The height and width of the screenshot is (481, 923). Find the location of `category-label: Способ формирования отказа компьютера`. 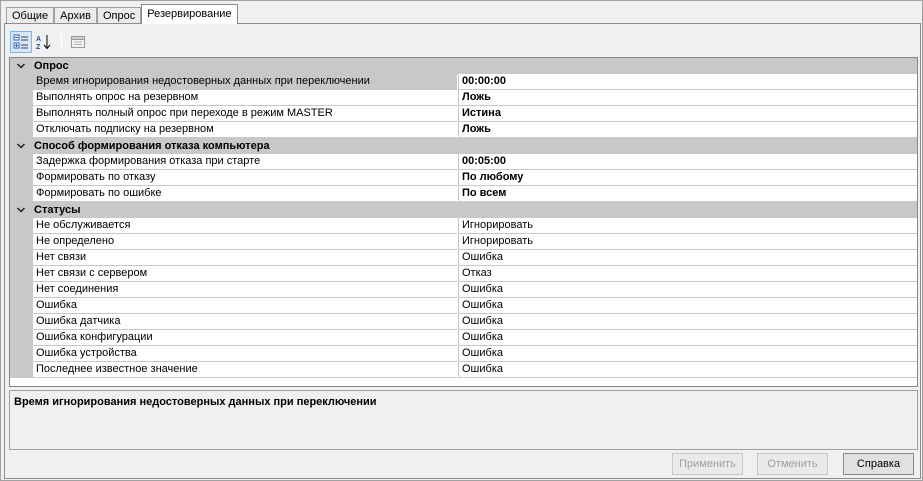

category-label: Способ формирования отказа компьютера is located at coordinates (152, 146).